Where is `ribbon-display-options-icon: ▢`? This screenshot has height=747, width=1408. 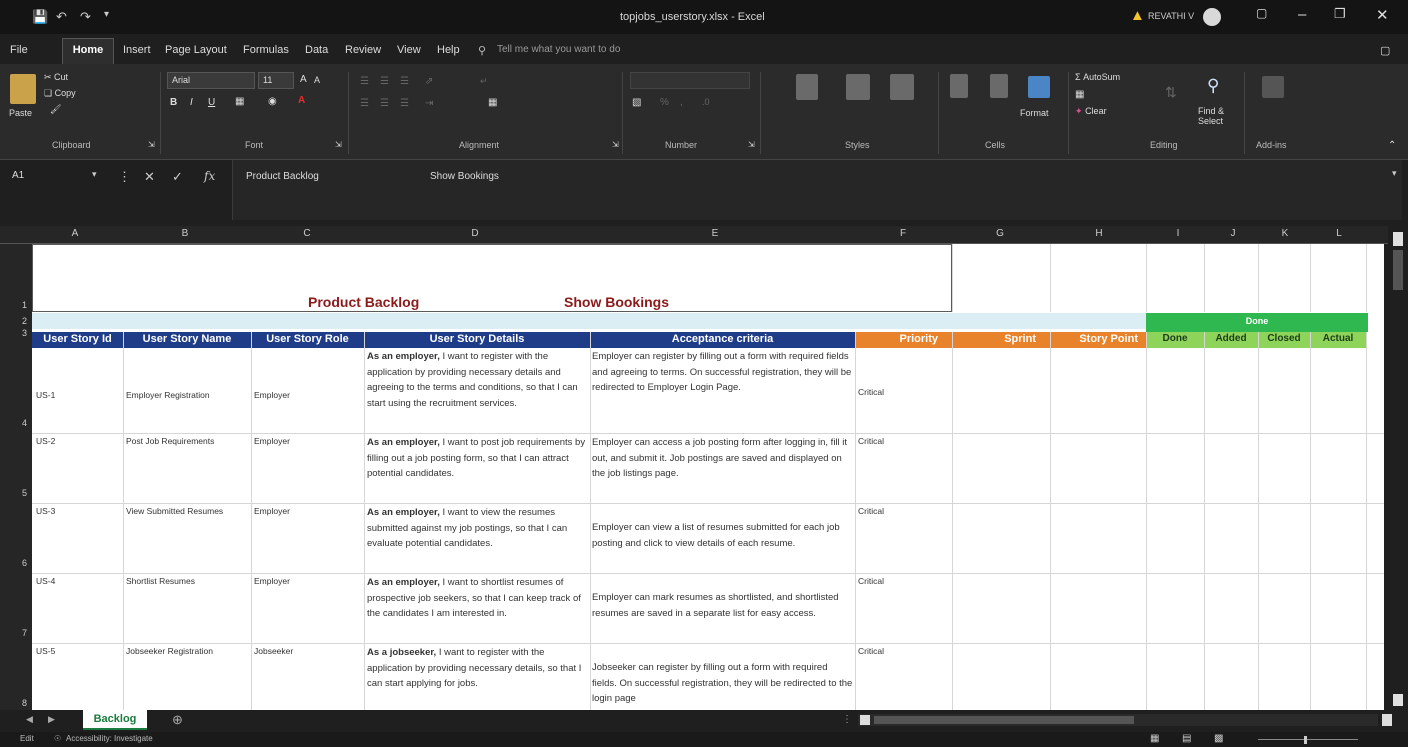 ribbon-display-options-icon: ▢ is located at coordinates (1261, 13).